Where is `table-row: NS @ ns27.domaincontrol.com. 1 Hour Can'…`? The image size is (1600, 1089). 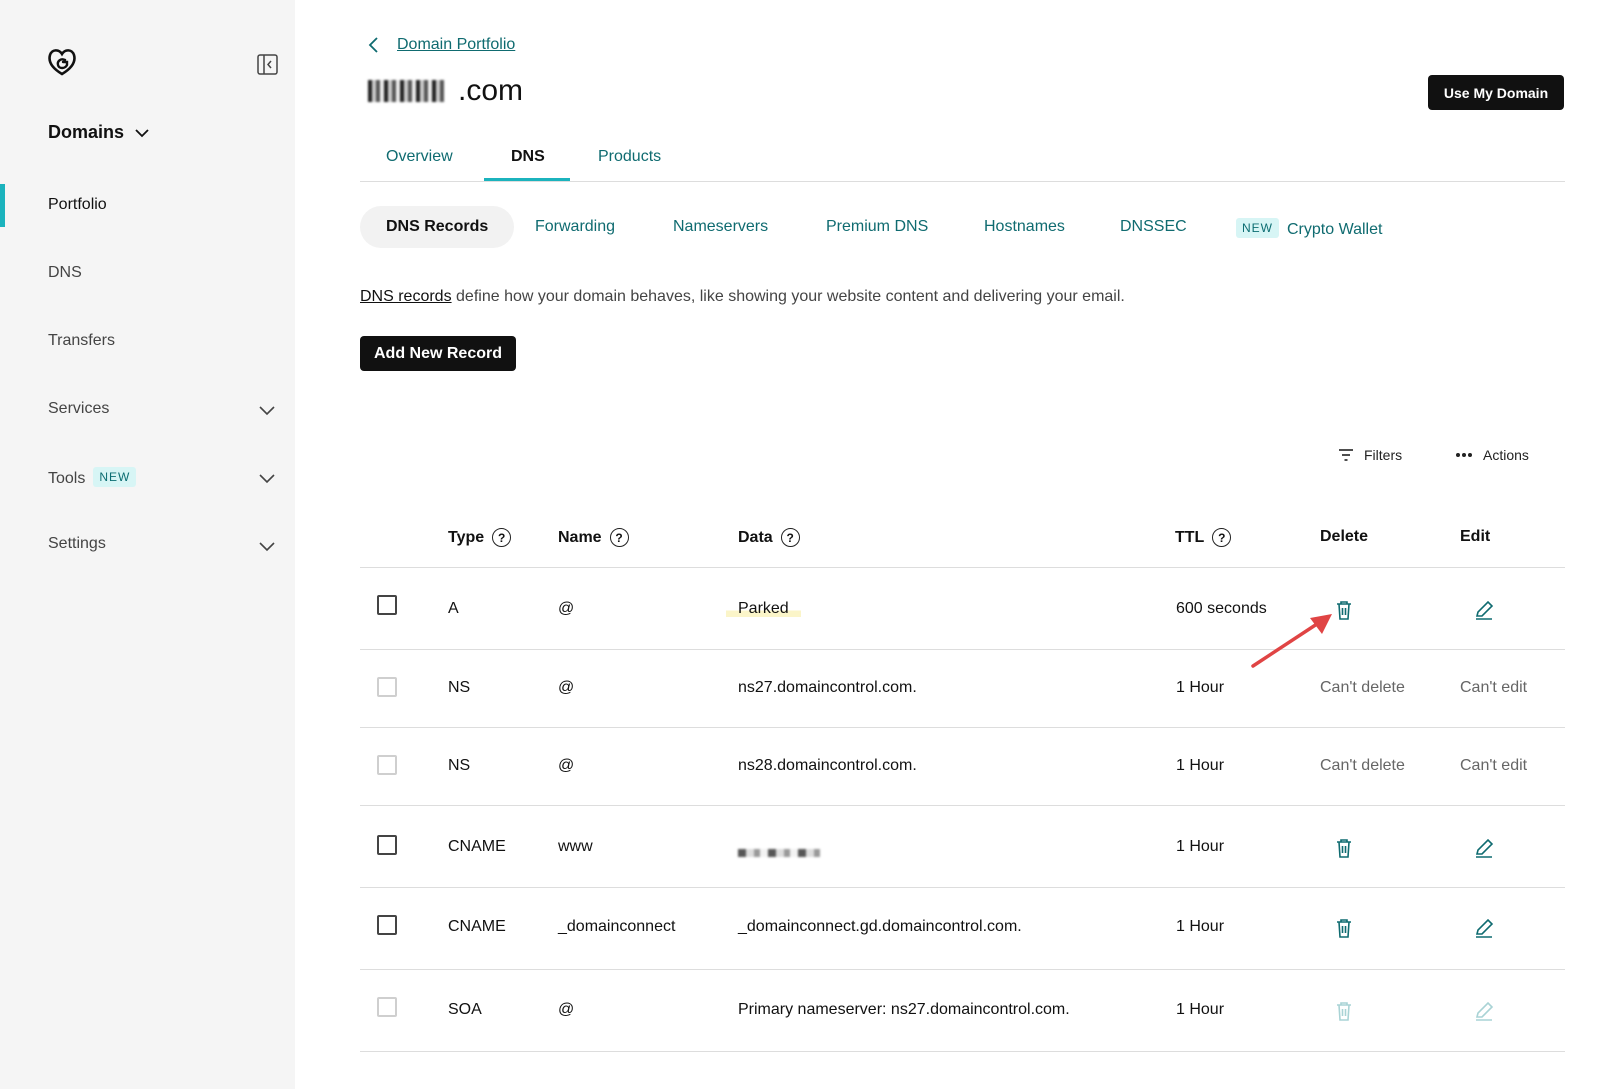
table-row: NS @ ns27.domaincontrol.com. 1 Hour Can'… is located at coordinates (962, 689).